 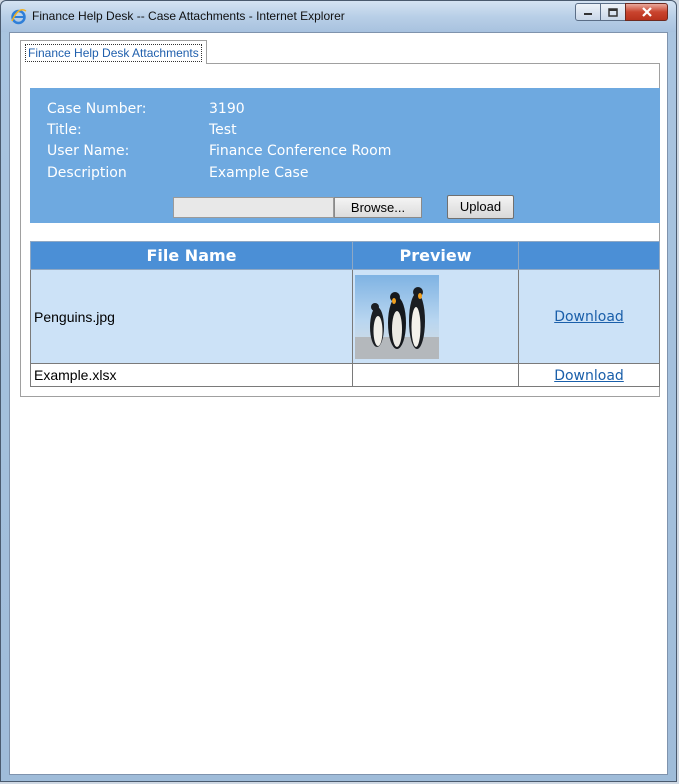 I want to click on file-name-cell: Example.xlsx, so click(x=191, y=375).